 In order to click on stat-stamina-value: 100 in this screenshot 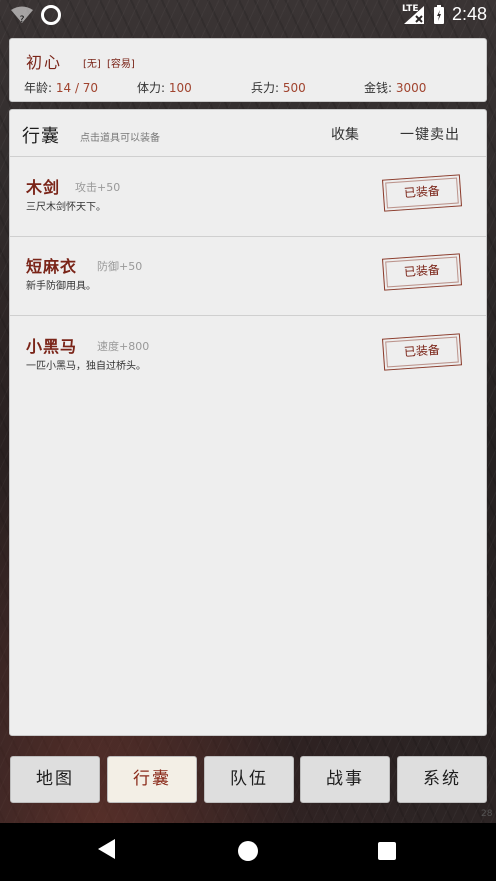, I will do `click(180, 88)`.